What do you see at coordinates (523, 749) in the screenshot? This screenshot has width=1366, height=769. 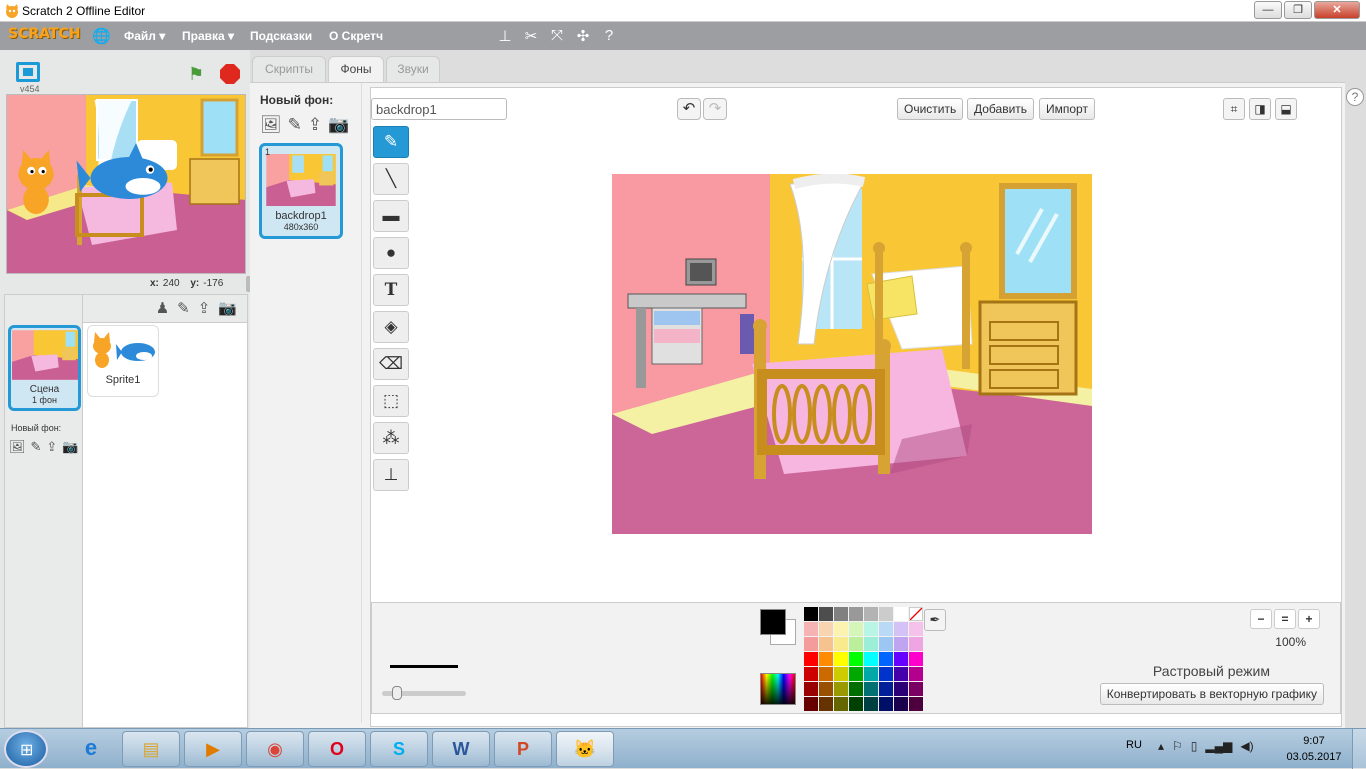 I see `powerpoint-icon: P` at bounding box center [523, 749].